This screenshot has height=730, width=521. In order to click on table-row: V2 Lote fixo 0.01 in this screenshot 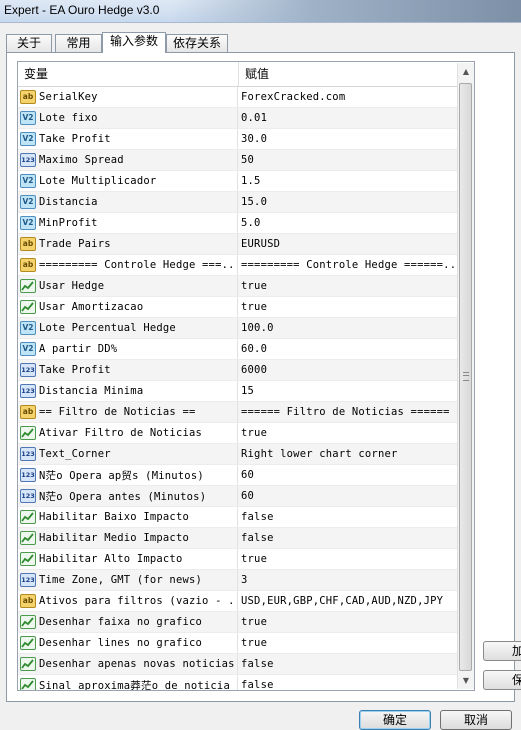, I will do `click(237, 118)`.